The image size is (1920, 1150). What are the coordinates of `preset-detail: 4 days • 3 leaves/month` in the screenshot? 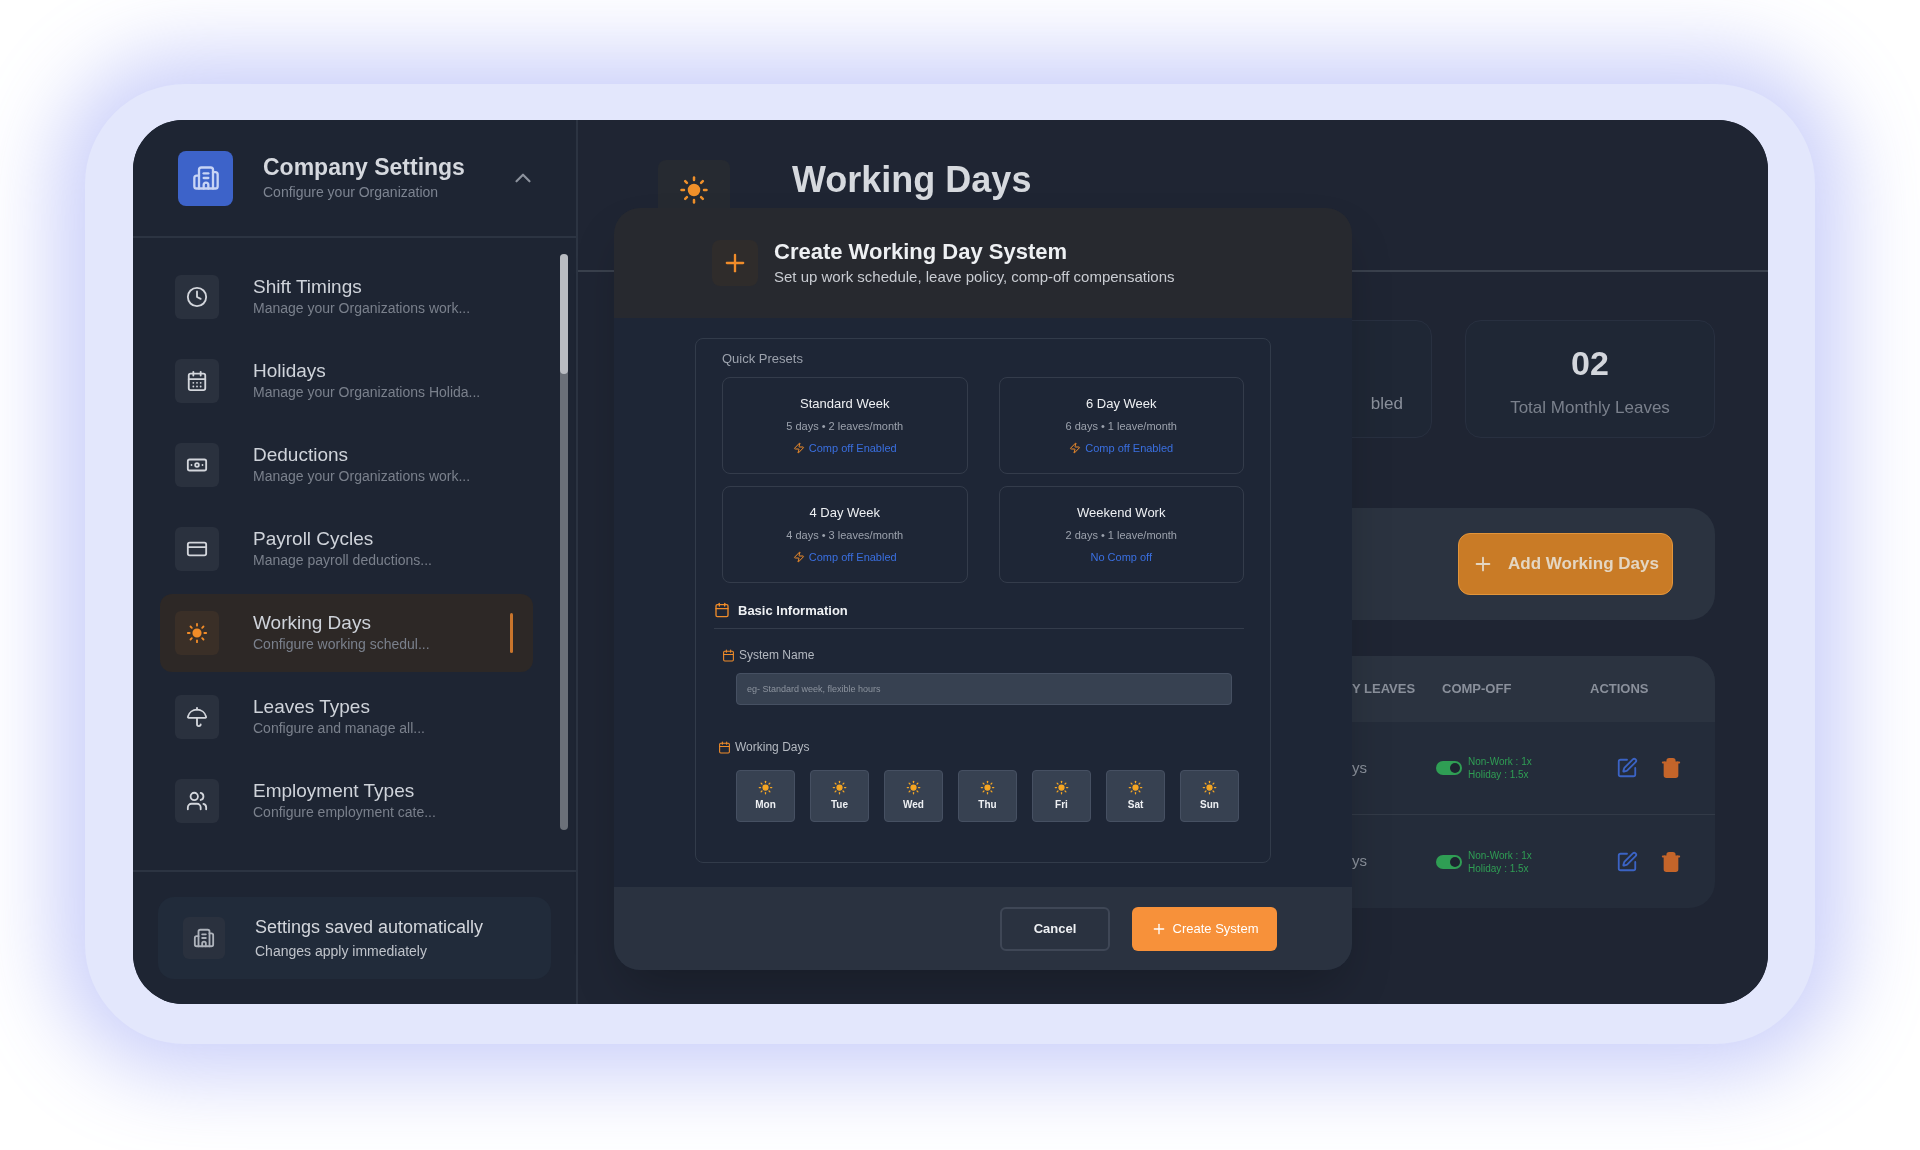 It's located at (845, 536).